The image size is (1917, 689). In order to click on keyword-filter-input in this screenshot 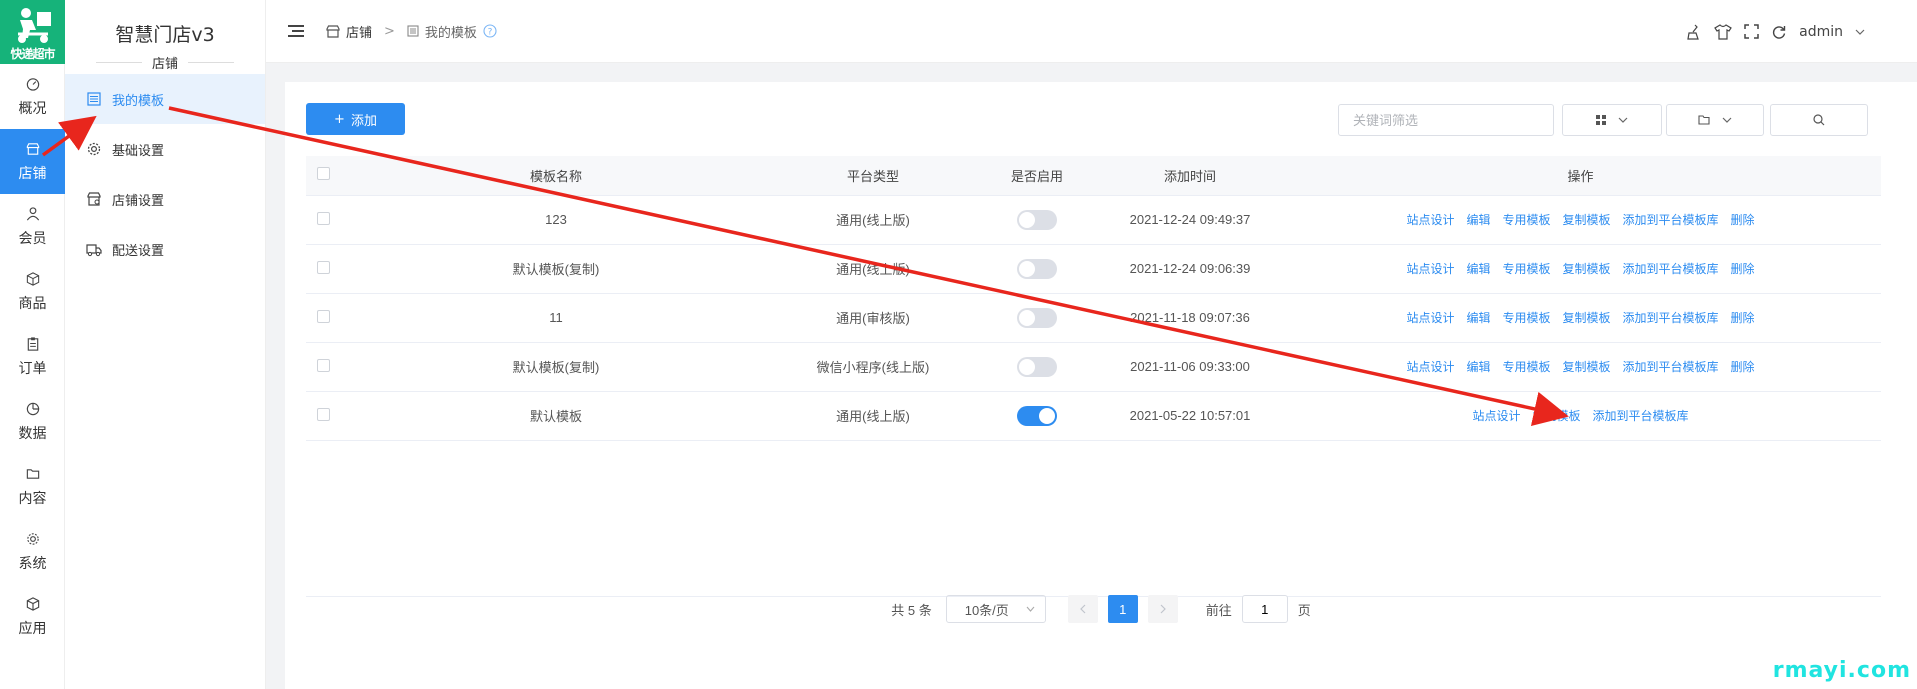, I will do `click(1446, 120)`.